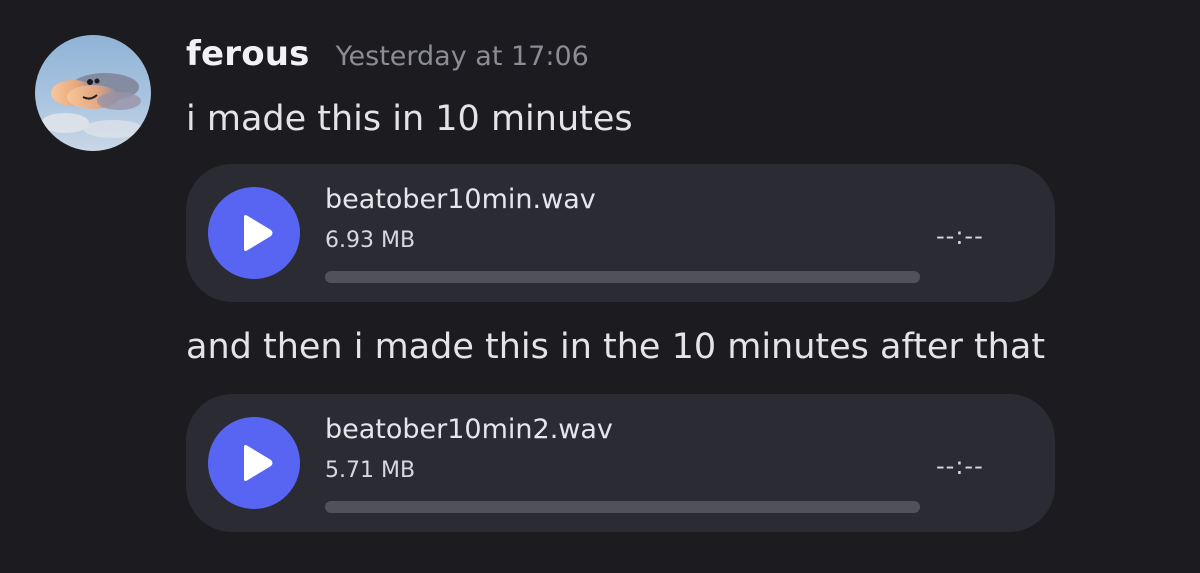  I want to click on message-header: ferous Yesterday at 17:06, so click(387, 59).